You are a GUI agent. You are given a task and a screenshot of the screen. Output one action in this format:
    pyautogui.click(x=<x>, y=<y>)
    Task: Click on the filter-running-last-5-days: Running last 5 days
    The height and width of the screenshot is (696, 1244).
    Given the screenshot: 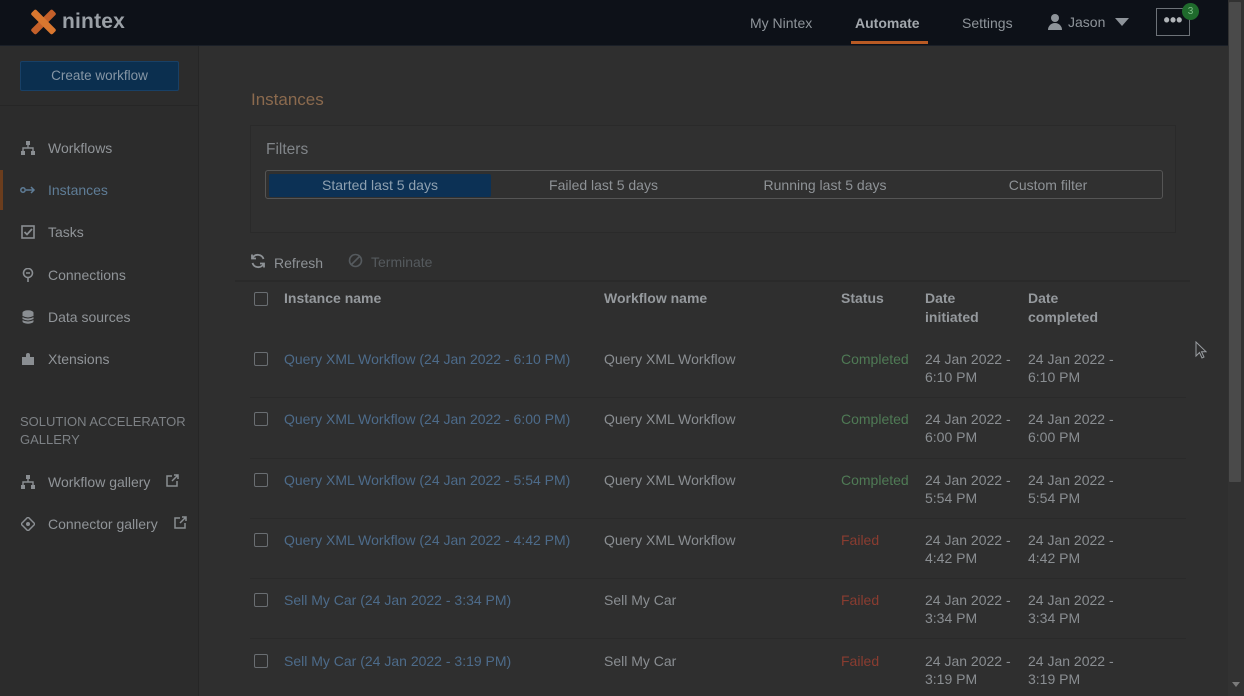 What is the action you would take?
    pyautogui.click(x=825, y=185)
    